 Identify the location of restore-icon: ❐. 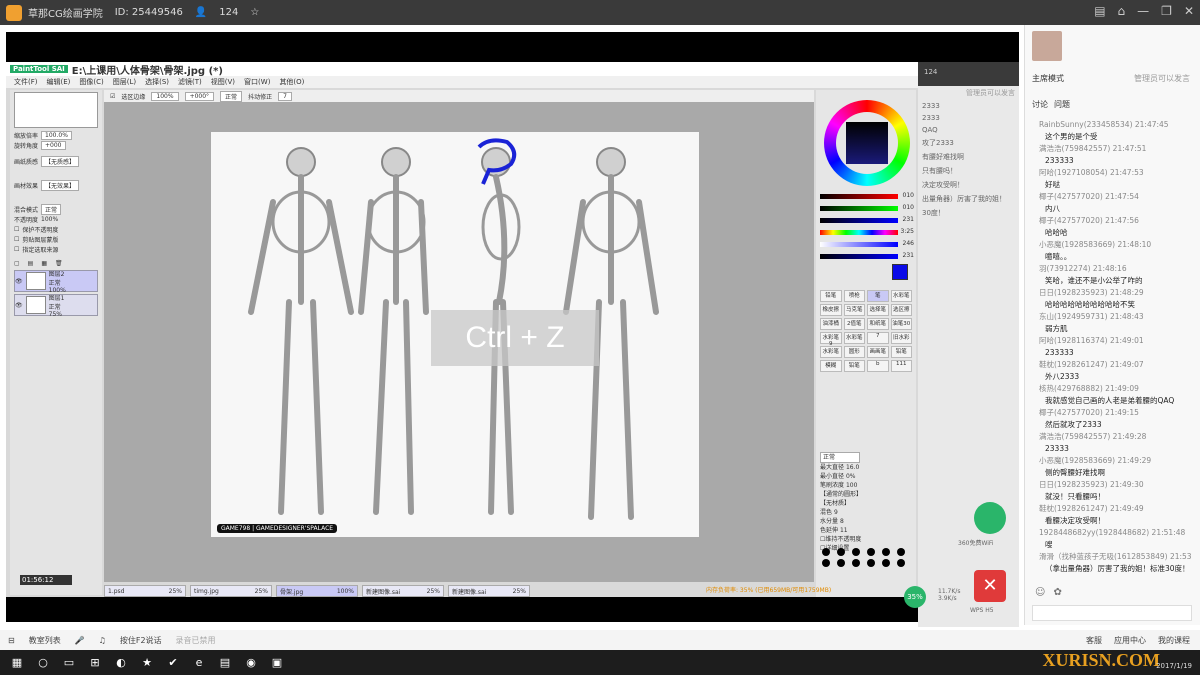
(1166, 11).